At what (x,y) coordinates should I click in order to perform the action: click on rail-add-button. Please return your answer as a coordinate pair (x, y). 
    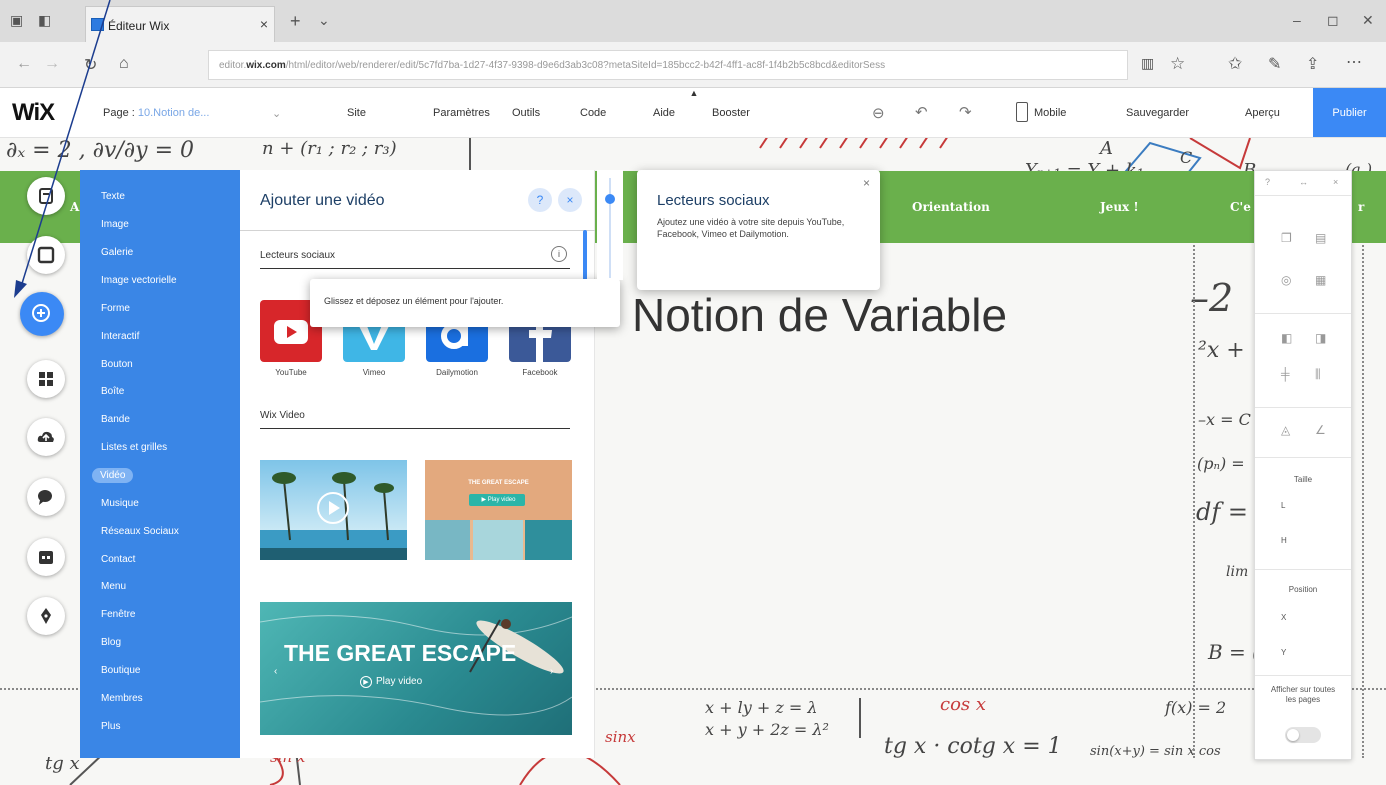
    Looking at the image, I should click on (42, 314).